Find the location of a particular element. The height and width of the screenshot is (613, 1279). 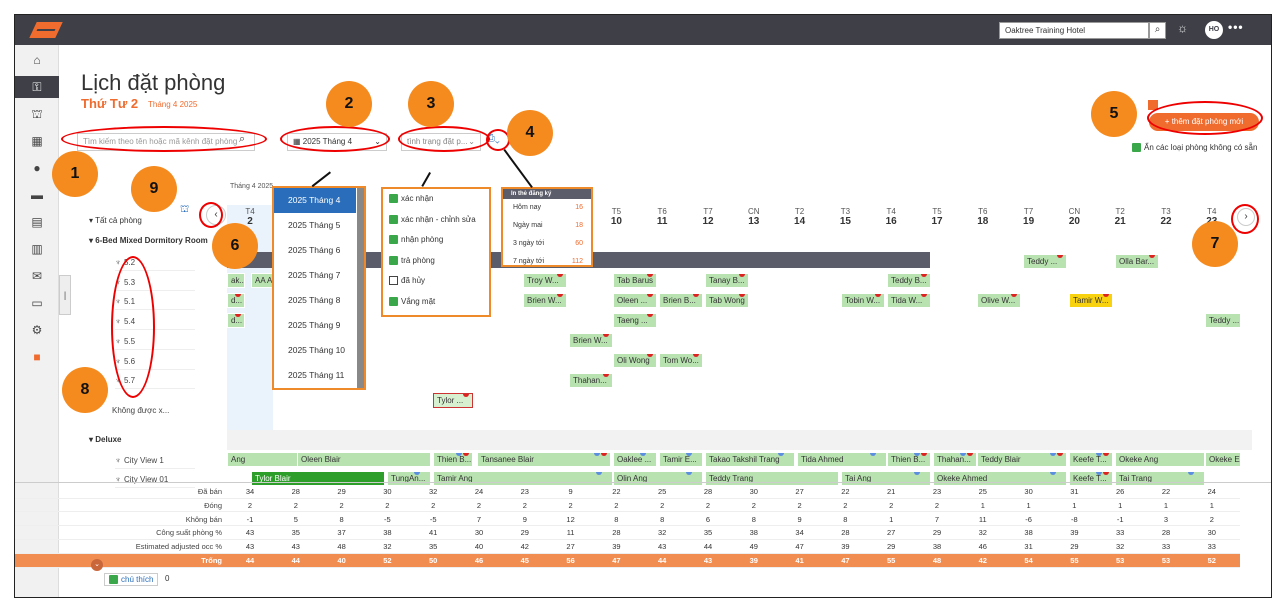

stats-value: 33 is located at coordinates (1166, 547).